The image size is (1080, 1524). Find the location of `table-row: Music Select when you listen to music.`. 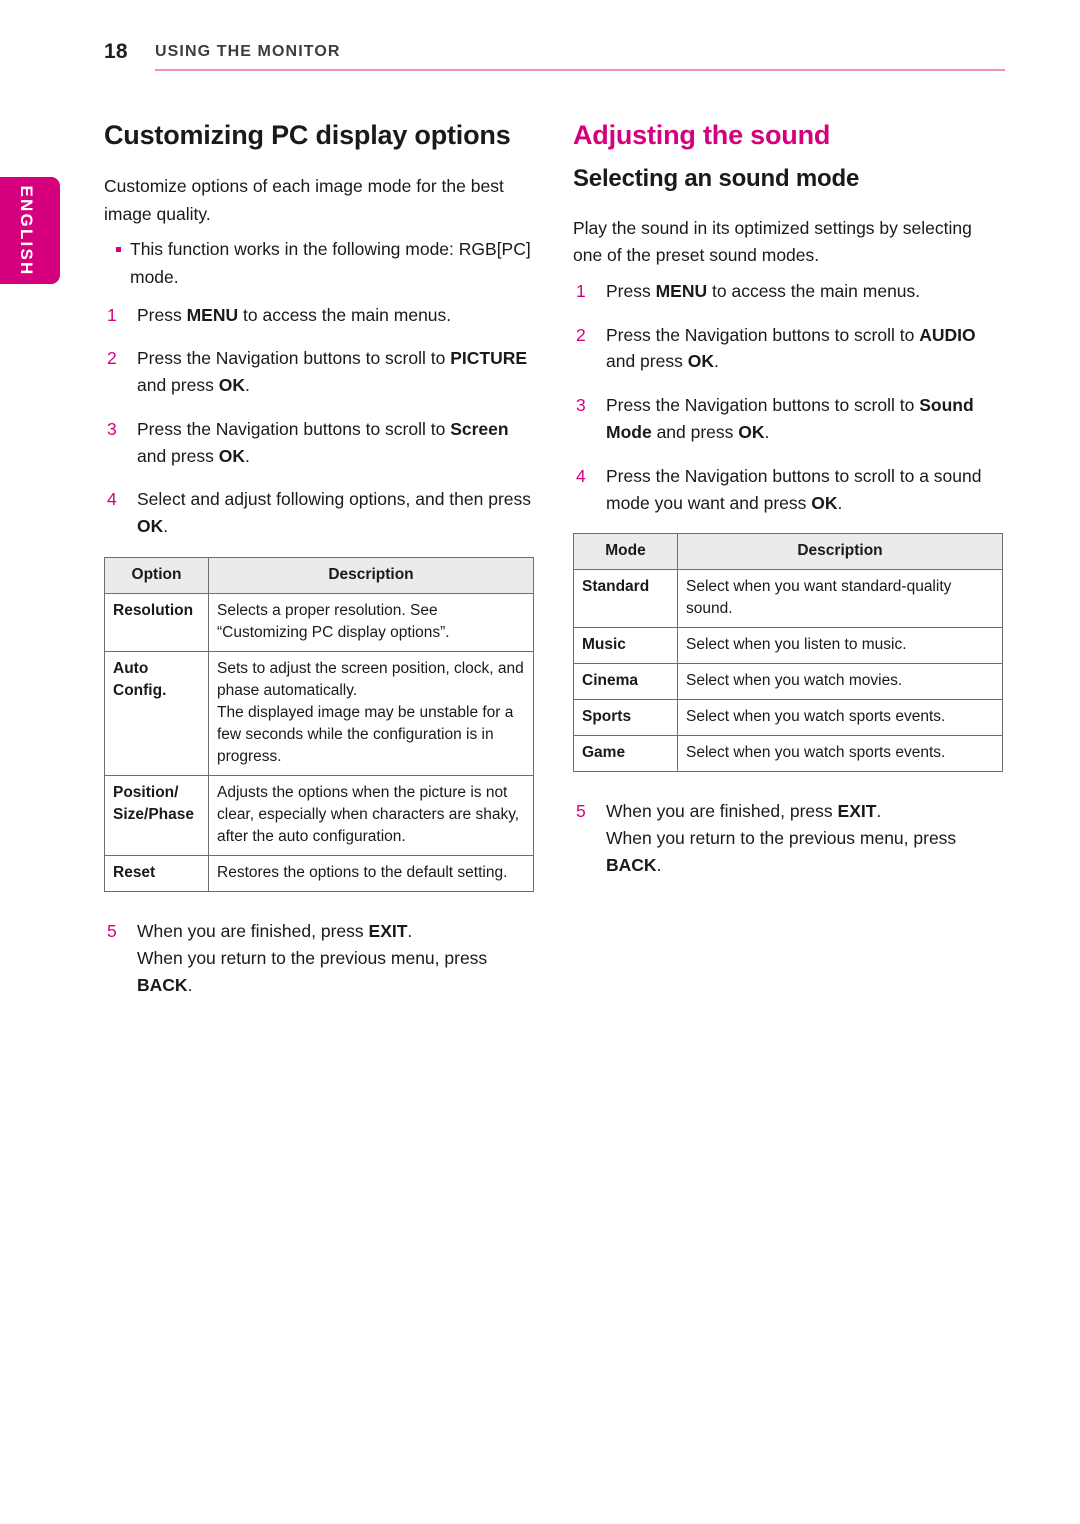

table-row: Music Select when you listen to music. is located at coordinates (788, 646).